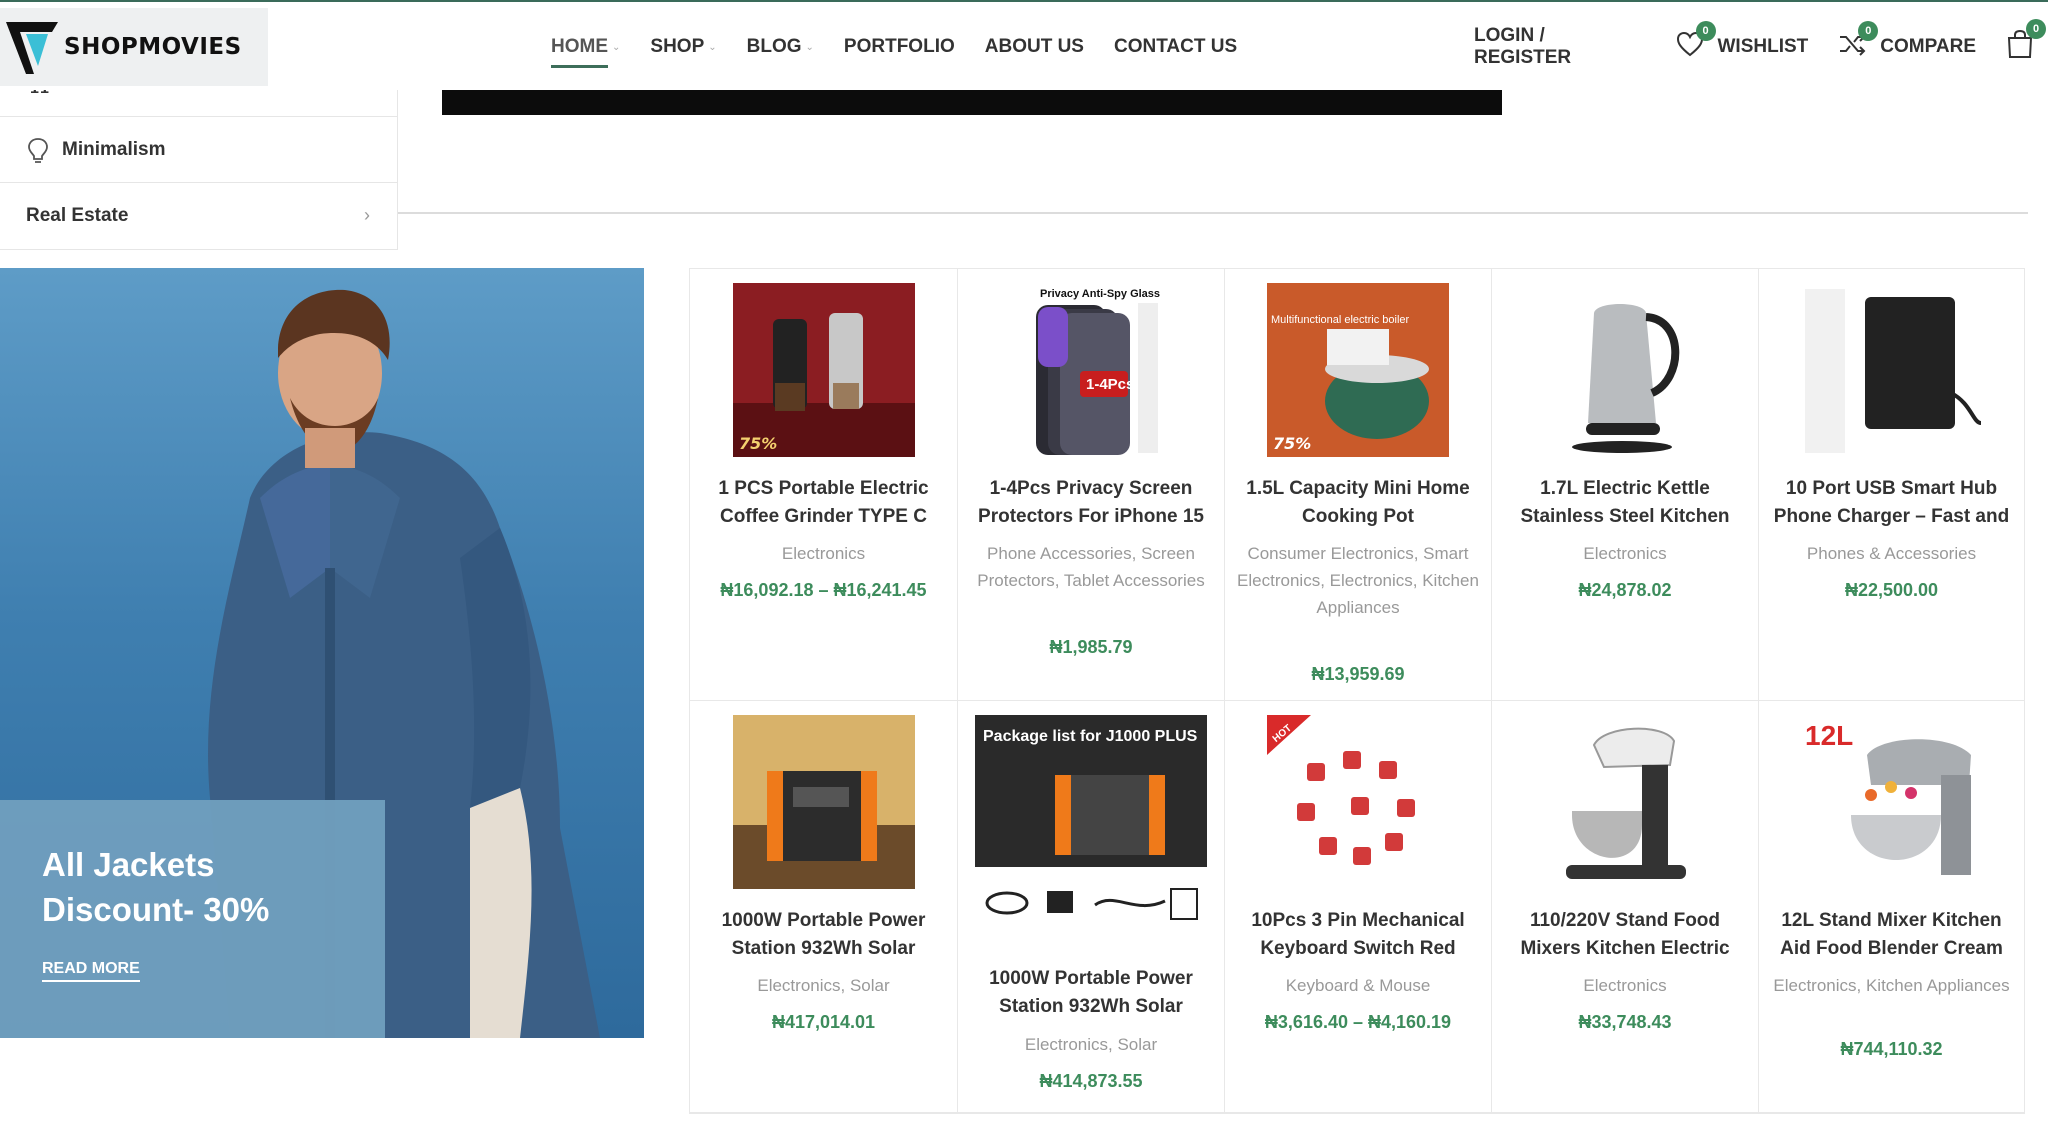 This screenshot has width=2048, height=1148. What do you see at coordinates (1091, 370) in the screenshot?
I see `product-image: Privacy Anti-Spy Glass 1-4Pcs` at bounding box center [1091, 370].